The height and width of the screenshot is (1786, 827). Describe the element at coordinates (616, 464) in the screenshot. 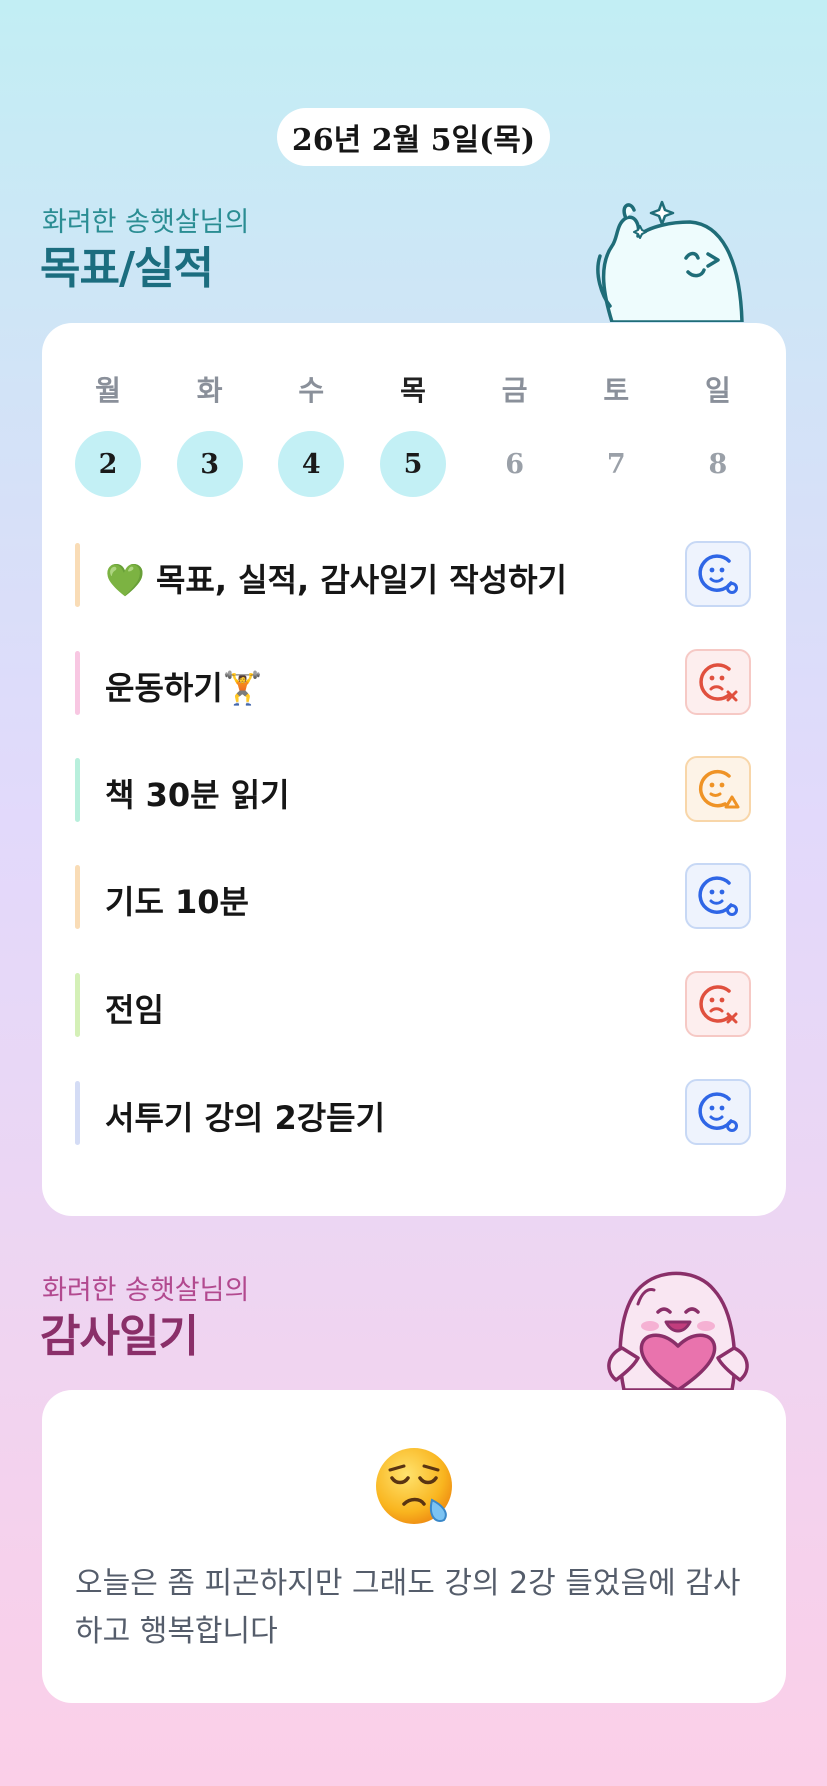

I see `day-button: 7` at that location.